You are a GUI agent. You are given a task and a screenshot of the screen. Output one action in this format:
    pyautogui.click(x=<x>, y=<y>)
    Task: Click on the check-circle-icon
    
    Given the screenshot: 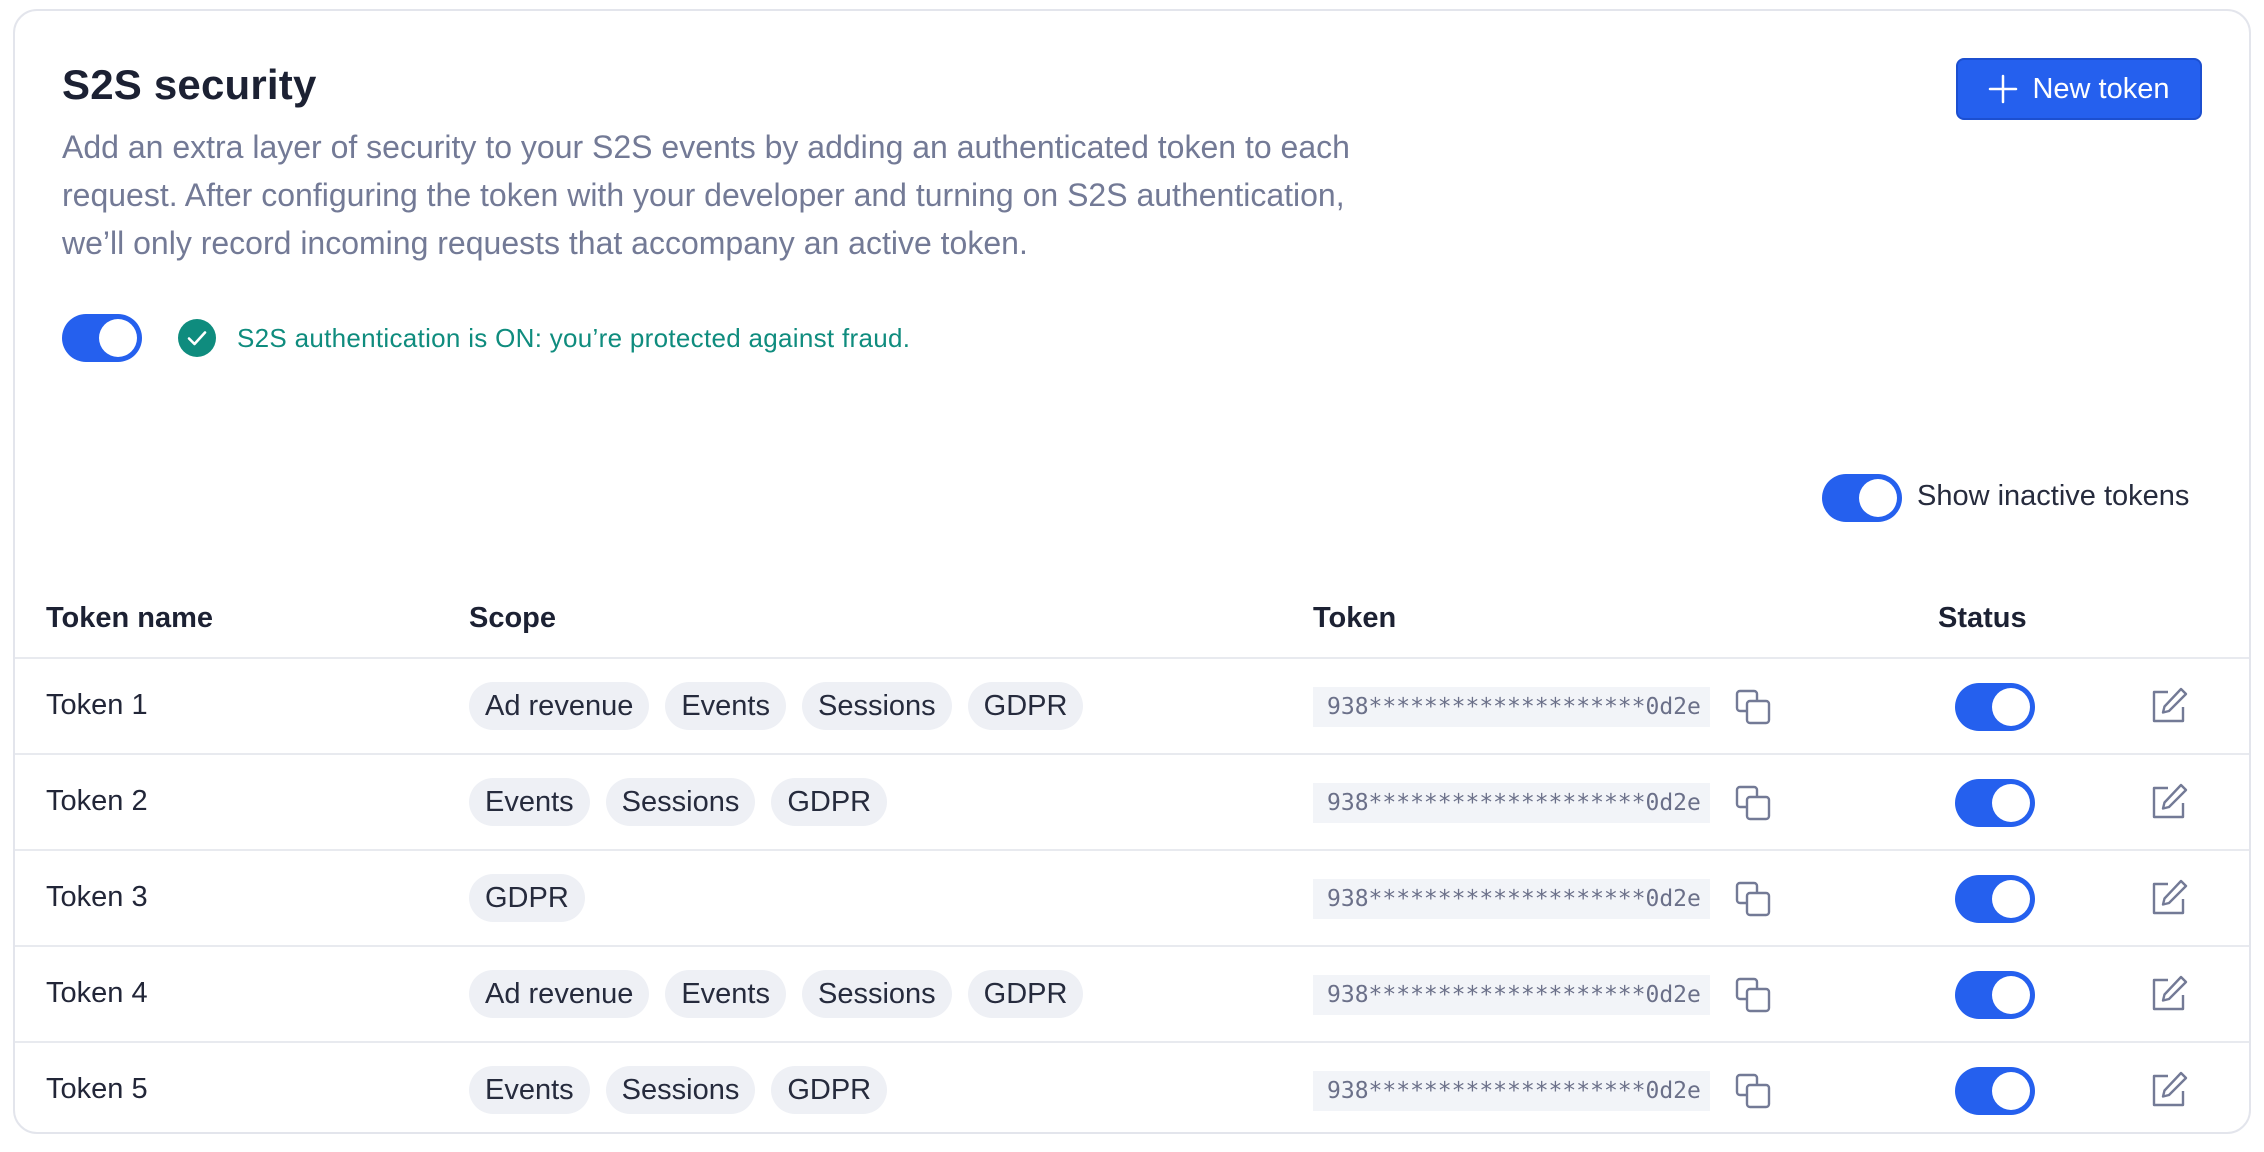 What is the action you would take?
    pyautogui.click(x=197, y=338)
    